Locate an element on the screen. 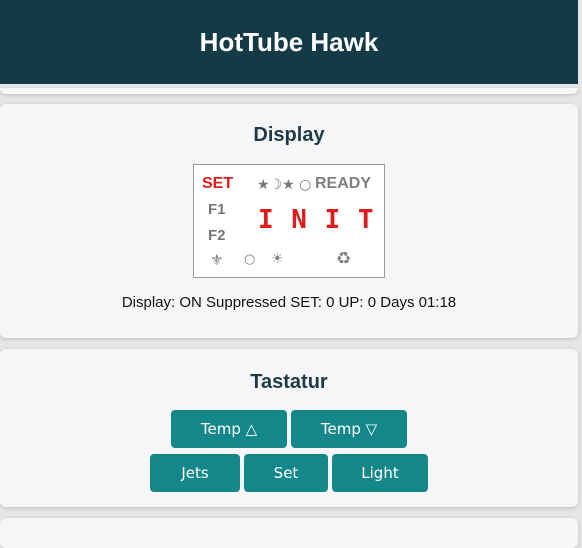  lcd-panel: SET F1 F2 ★☽★ ○ READY I N I T ⚜ ○ ☀ ♻ is located at coordinates (289, 221).